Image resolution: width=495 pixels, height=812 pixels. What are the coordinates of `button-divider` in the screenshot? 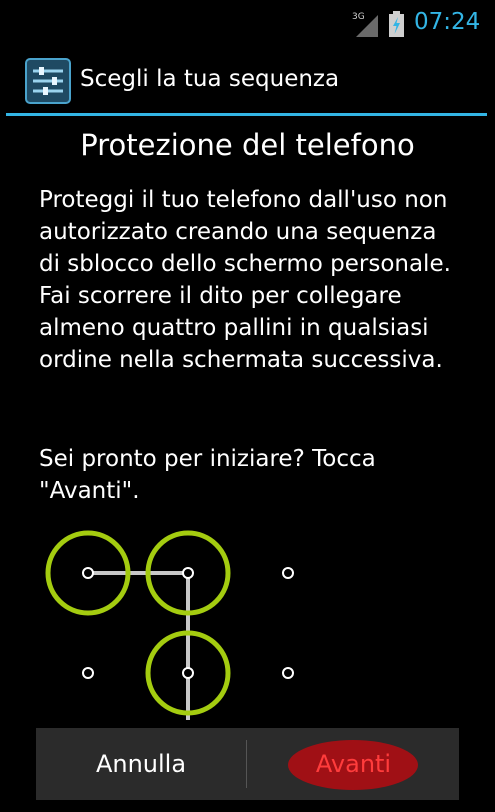 It's located at (246, 764).